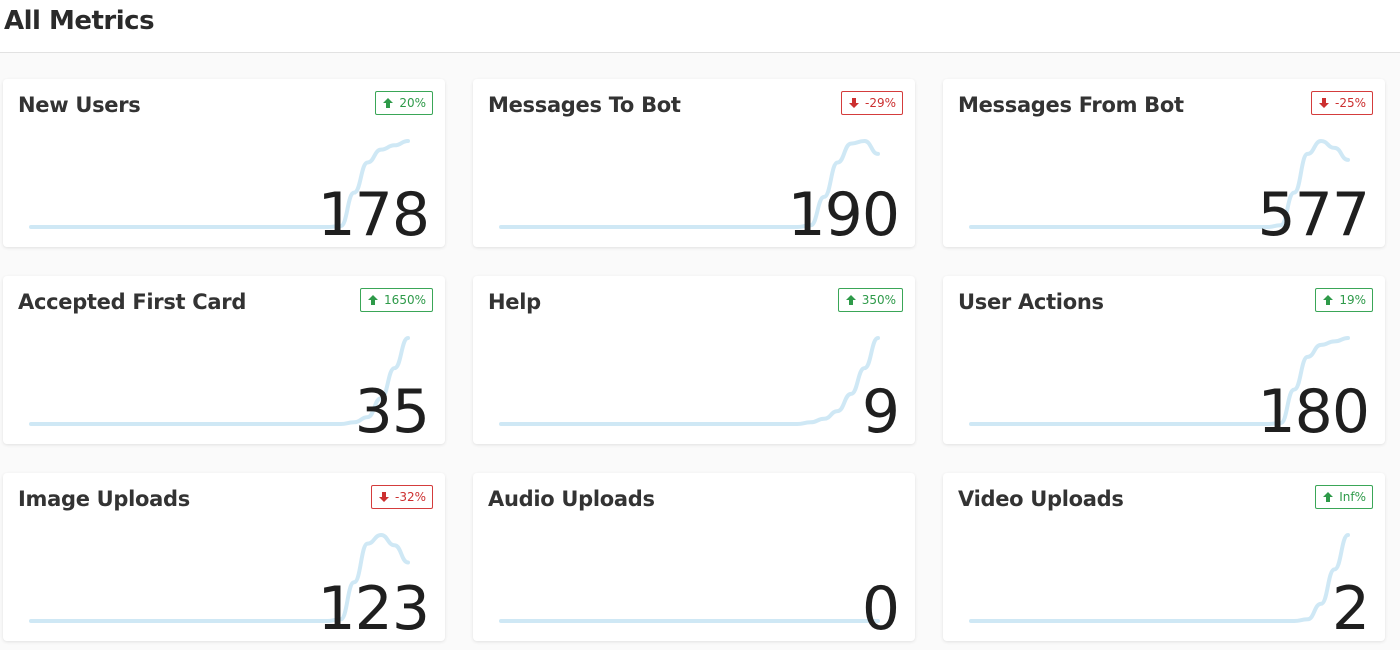 The width and height of the screenshot is (1400, 650). Describe the element at coordinates (1352, 300) in the screenshot. I see `change-value: 19%` at that location.